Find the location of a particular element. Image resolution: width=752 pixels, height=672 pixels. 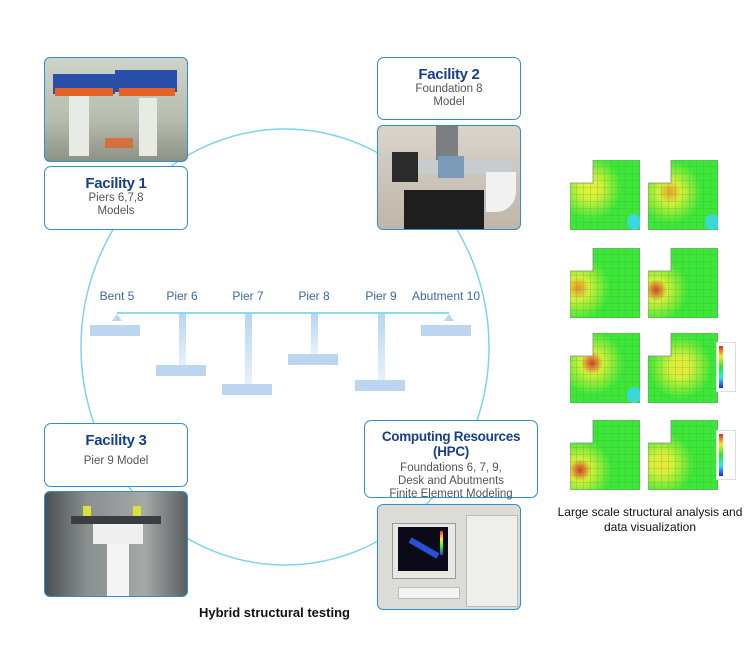

facility-1-line-2: Models is located at coordinates (116, 211).